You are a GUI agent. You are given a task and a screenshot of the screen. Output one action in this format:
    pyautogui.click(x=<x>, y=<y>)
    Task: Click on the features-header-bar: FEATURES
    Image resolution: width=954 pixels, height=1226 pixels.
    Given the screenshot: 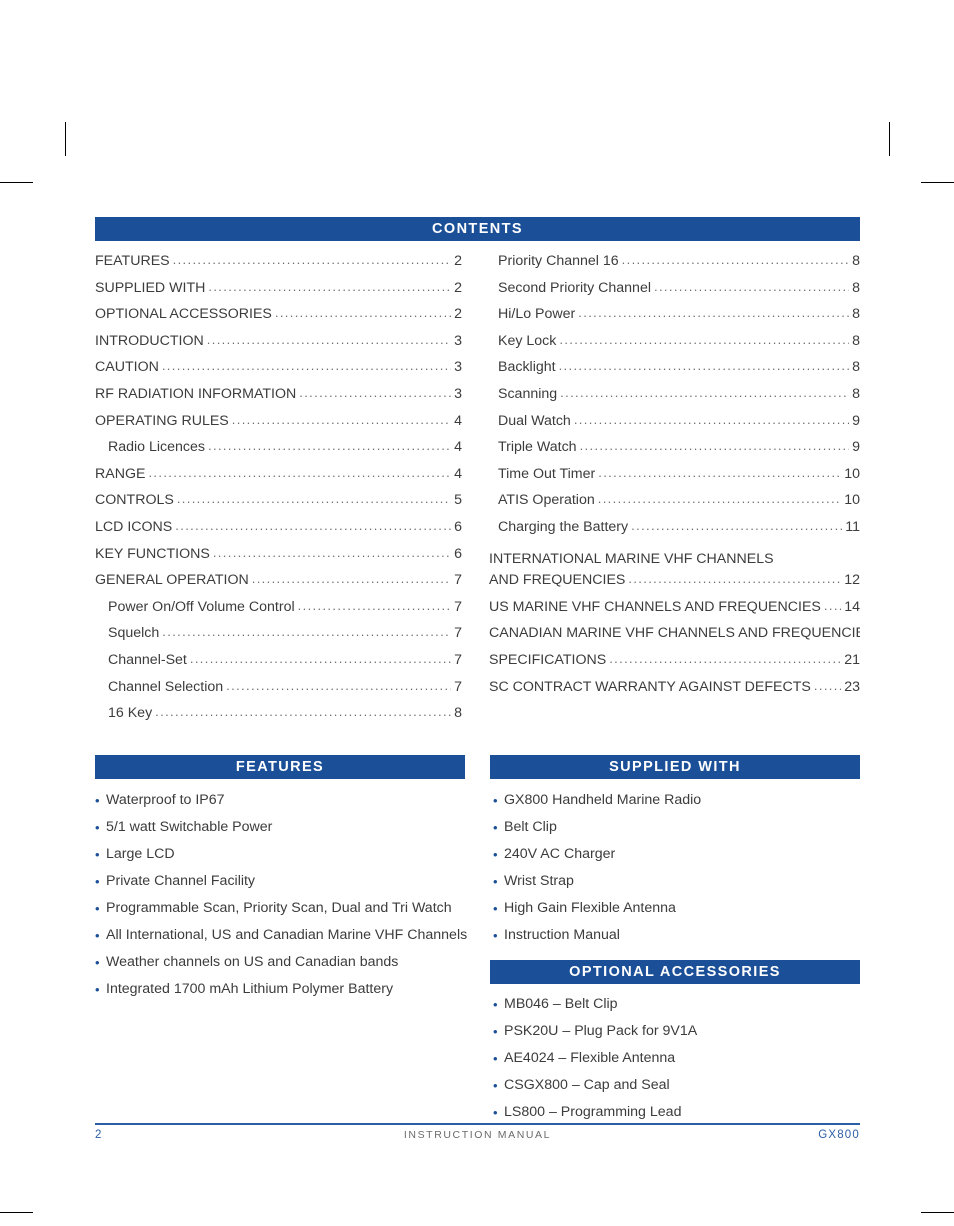 What is the action you would take?
    pyautogui.click(x=280, y=767)
    